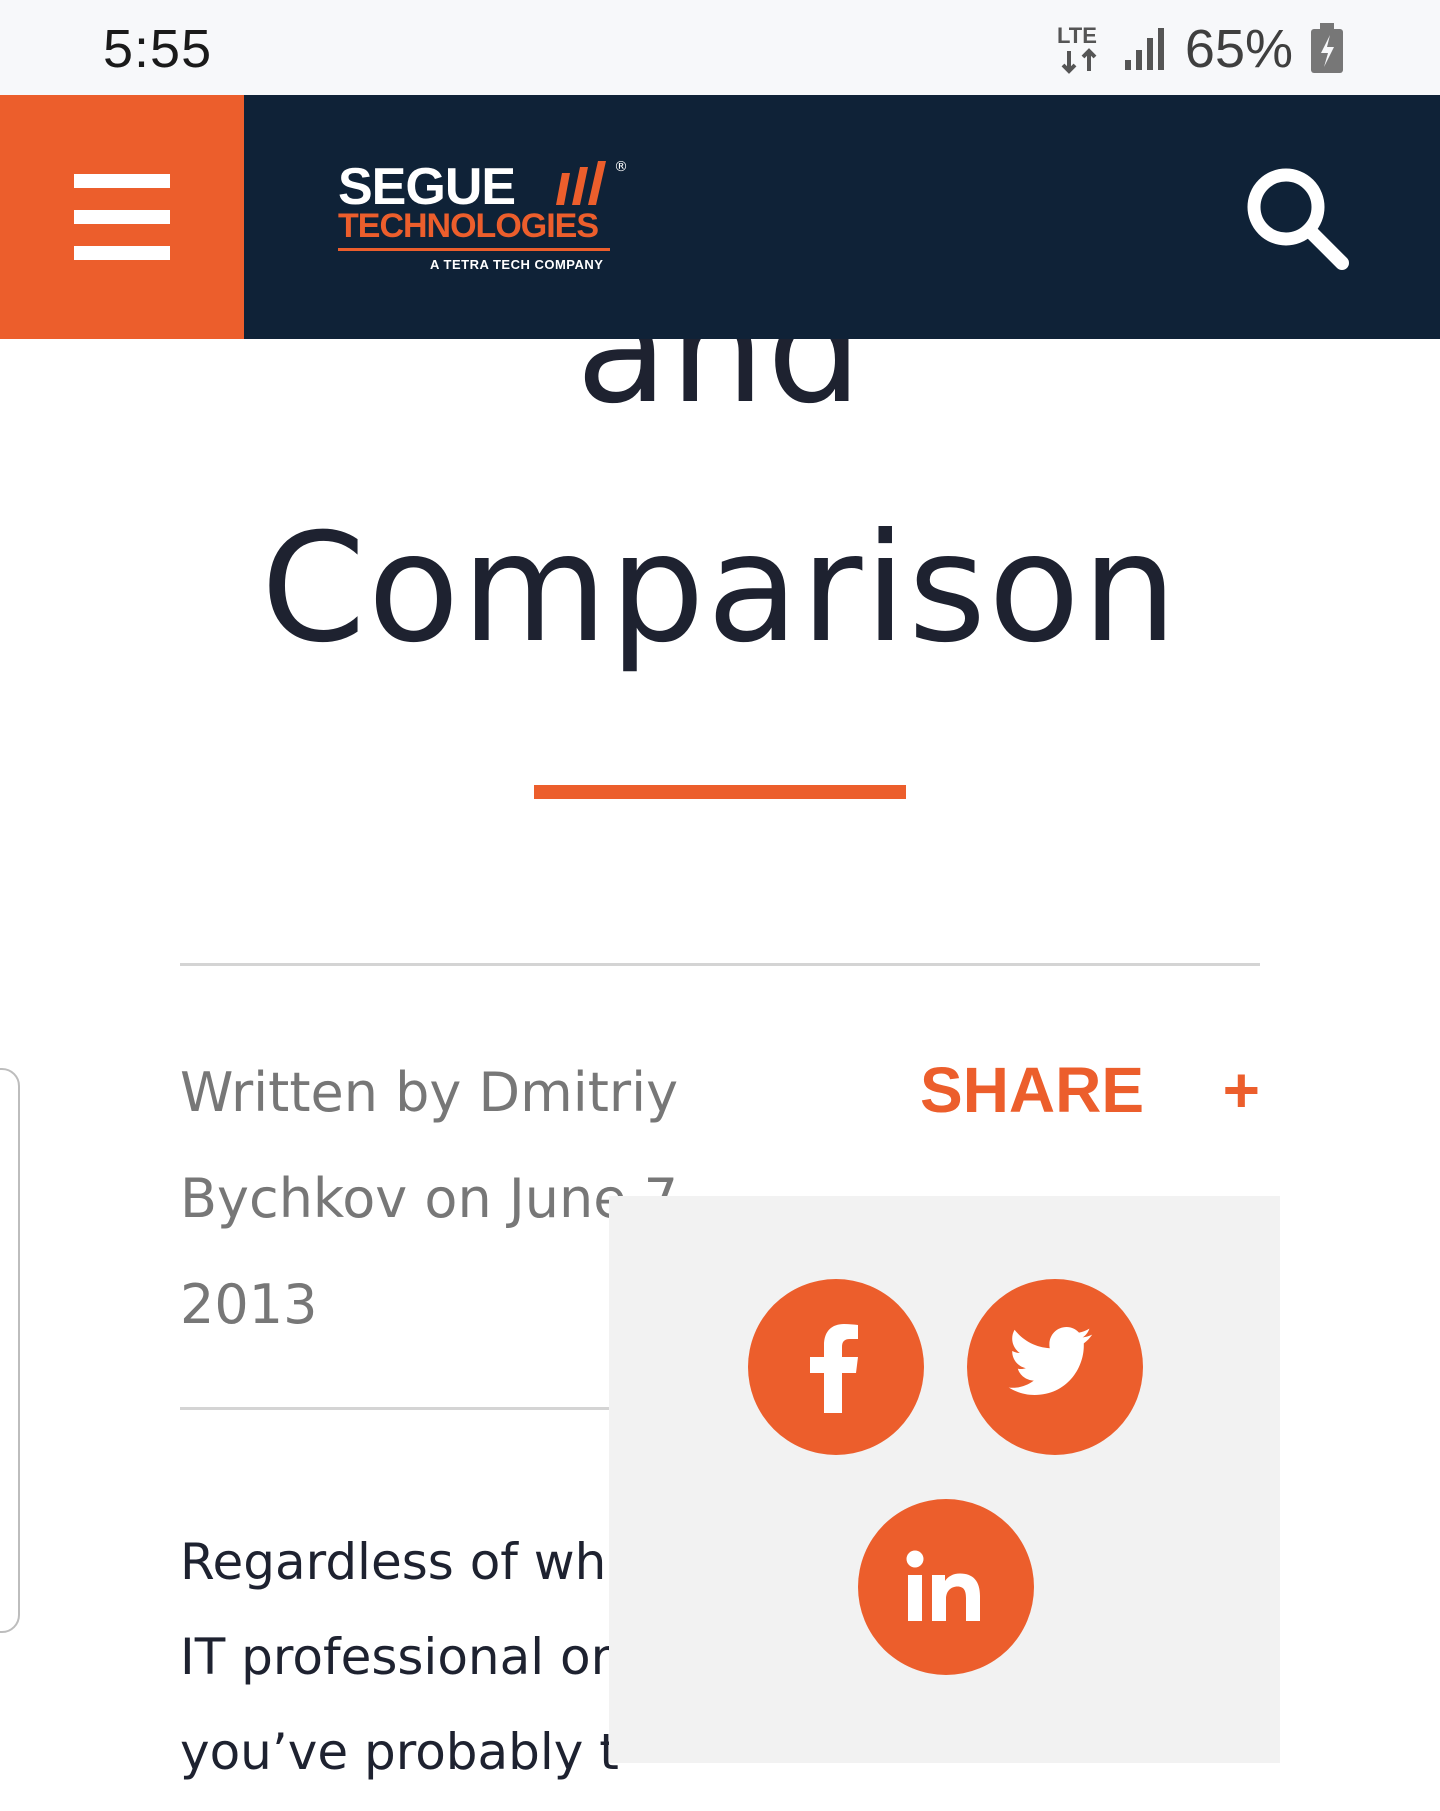 The width and height of the screenshot is (1440, 1811). Describe the element at coordinates (1032, 1090) in the screenshot. I see `share-label: SHARE` at that location.